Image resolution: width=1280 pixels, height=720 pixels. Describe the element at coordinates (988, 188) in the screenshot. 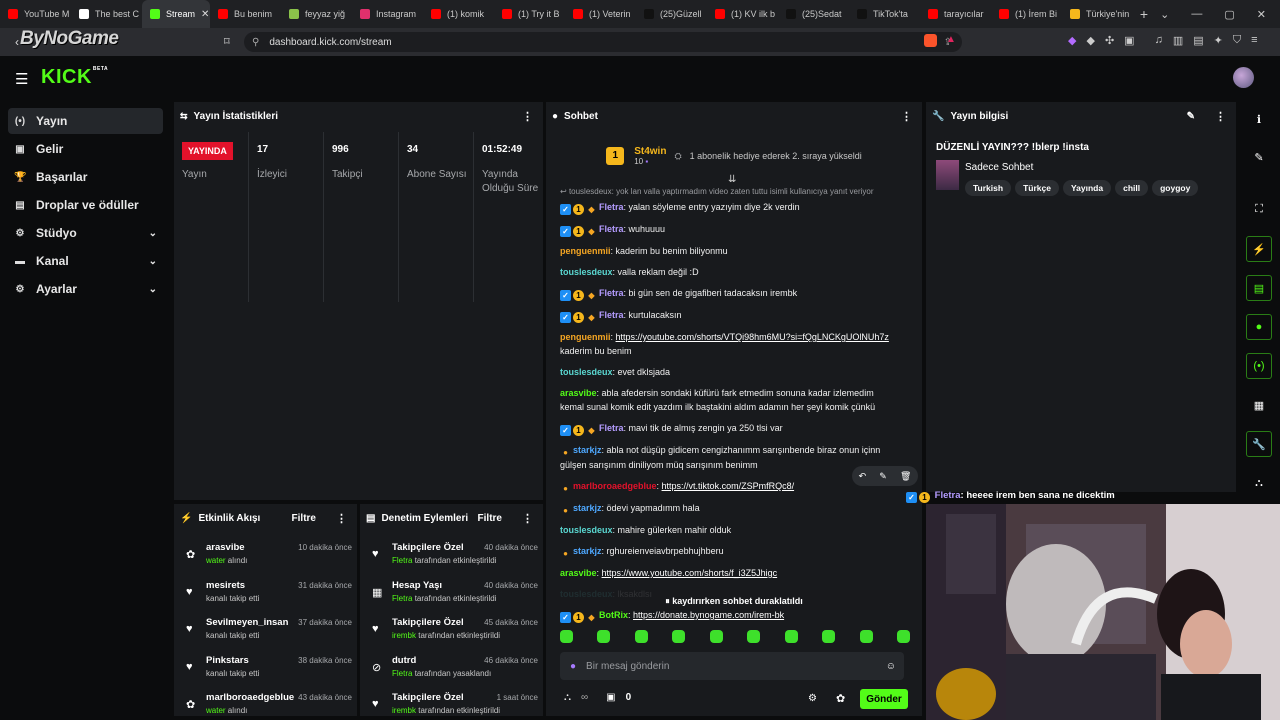

I see `tag-chip: Turkish` at that location.